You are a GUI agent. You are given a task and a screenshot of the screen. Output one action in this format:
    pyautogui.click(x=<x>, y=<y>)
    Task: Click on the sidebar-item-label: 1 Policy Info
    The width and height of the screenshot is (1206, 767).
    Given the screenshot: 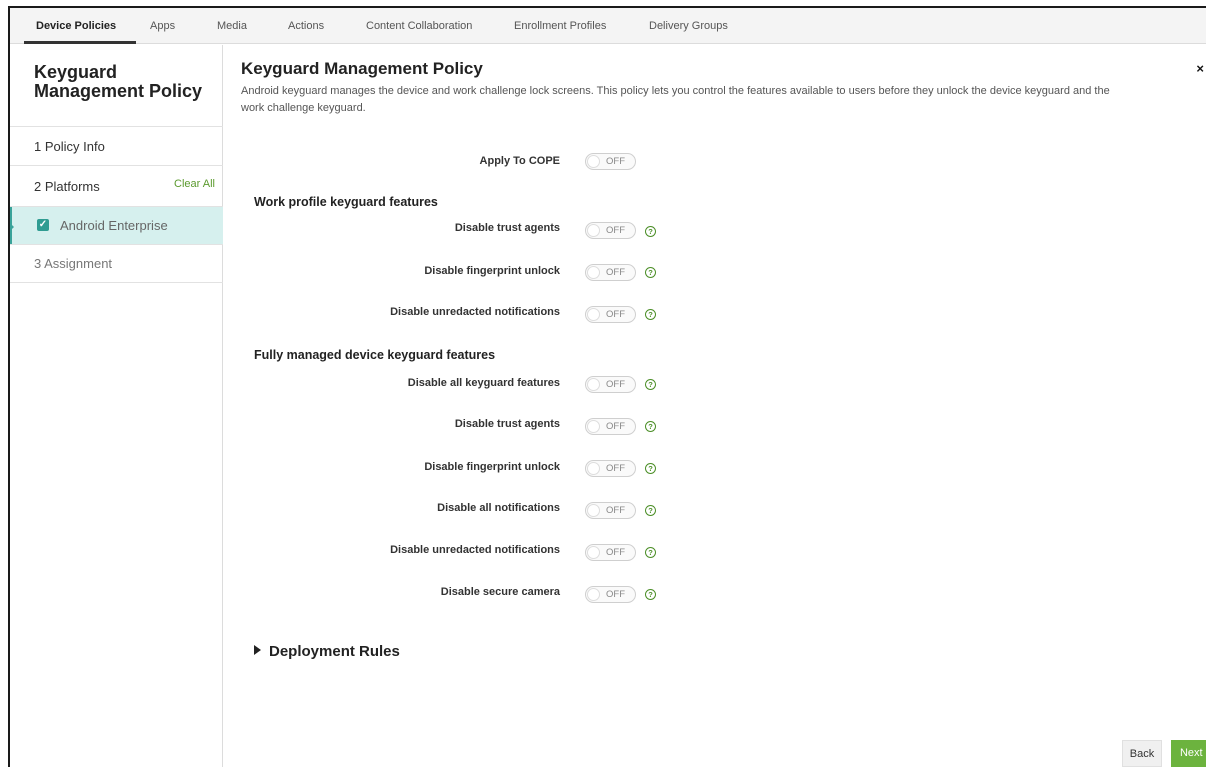 What is the action you would take?
    pyautogui.click(x=69, y=146)
    